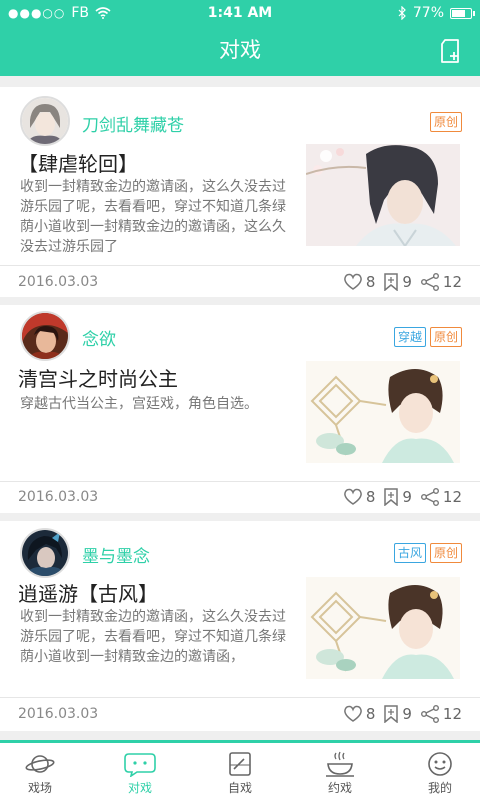  I want to click on post-title: 逍遥游【古风】, so click(88, 592).